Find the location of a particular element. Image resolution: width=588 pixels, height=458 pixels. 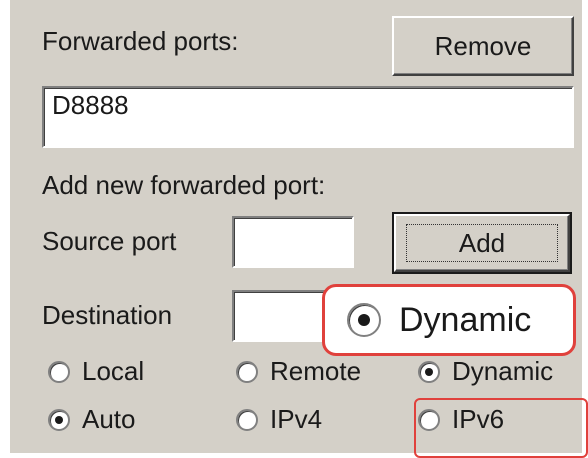

radio-local: Local is located at coordinates (96, 371).